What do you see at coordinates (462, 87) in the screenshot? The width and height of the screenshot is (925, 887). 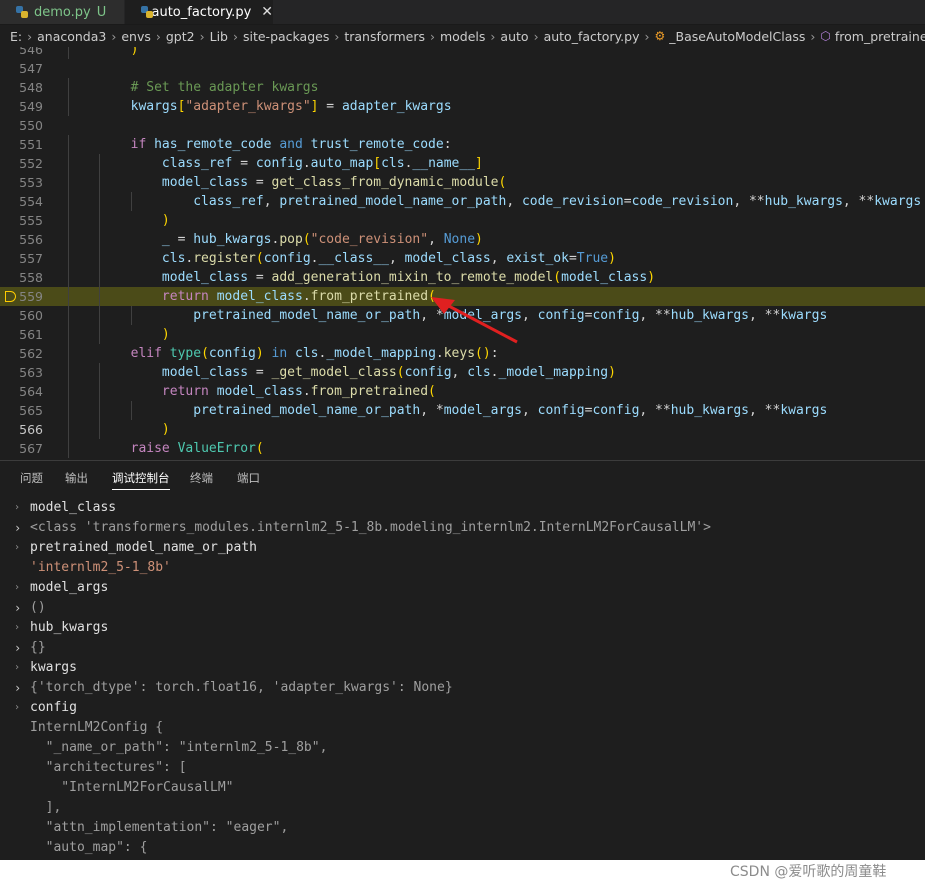 I see `code-line: 548 # Set the adapter kwargs` at bounding box center [462, 87].